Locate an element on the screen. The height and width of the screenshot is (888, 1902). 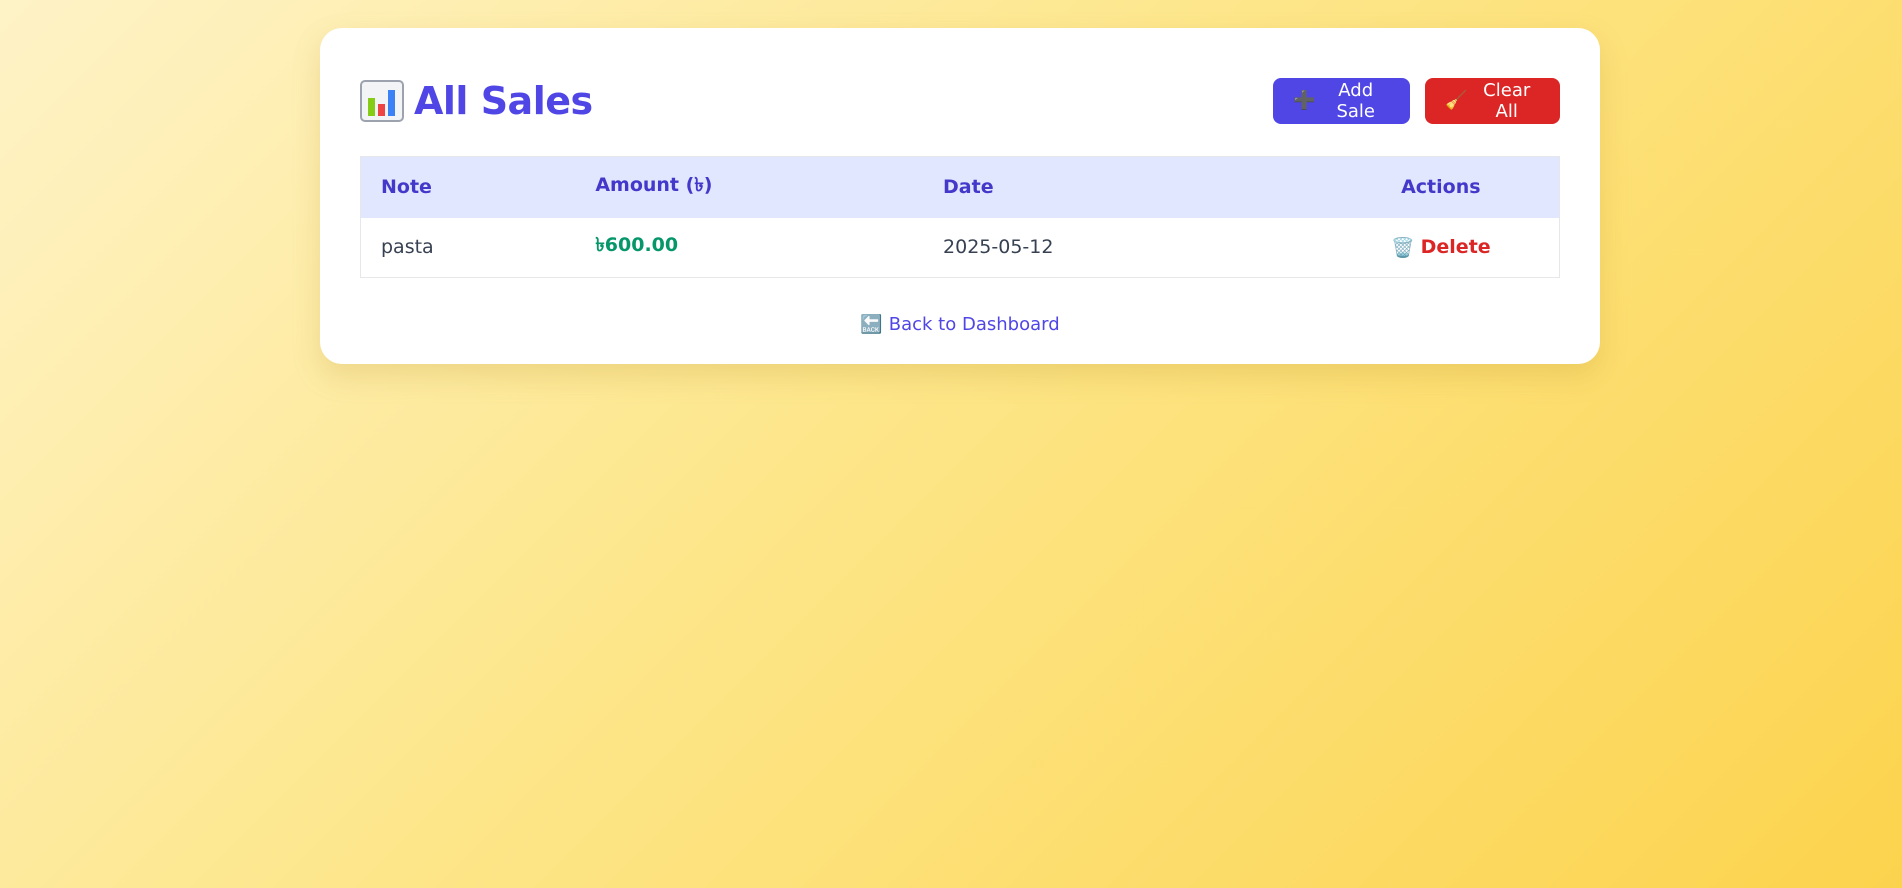
back-arrow-icon: 🔙 is located at coordinates (871, 324).